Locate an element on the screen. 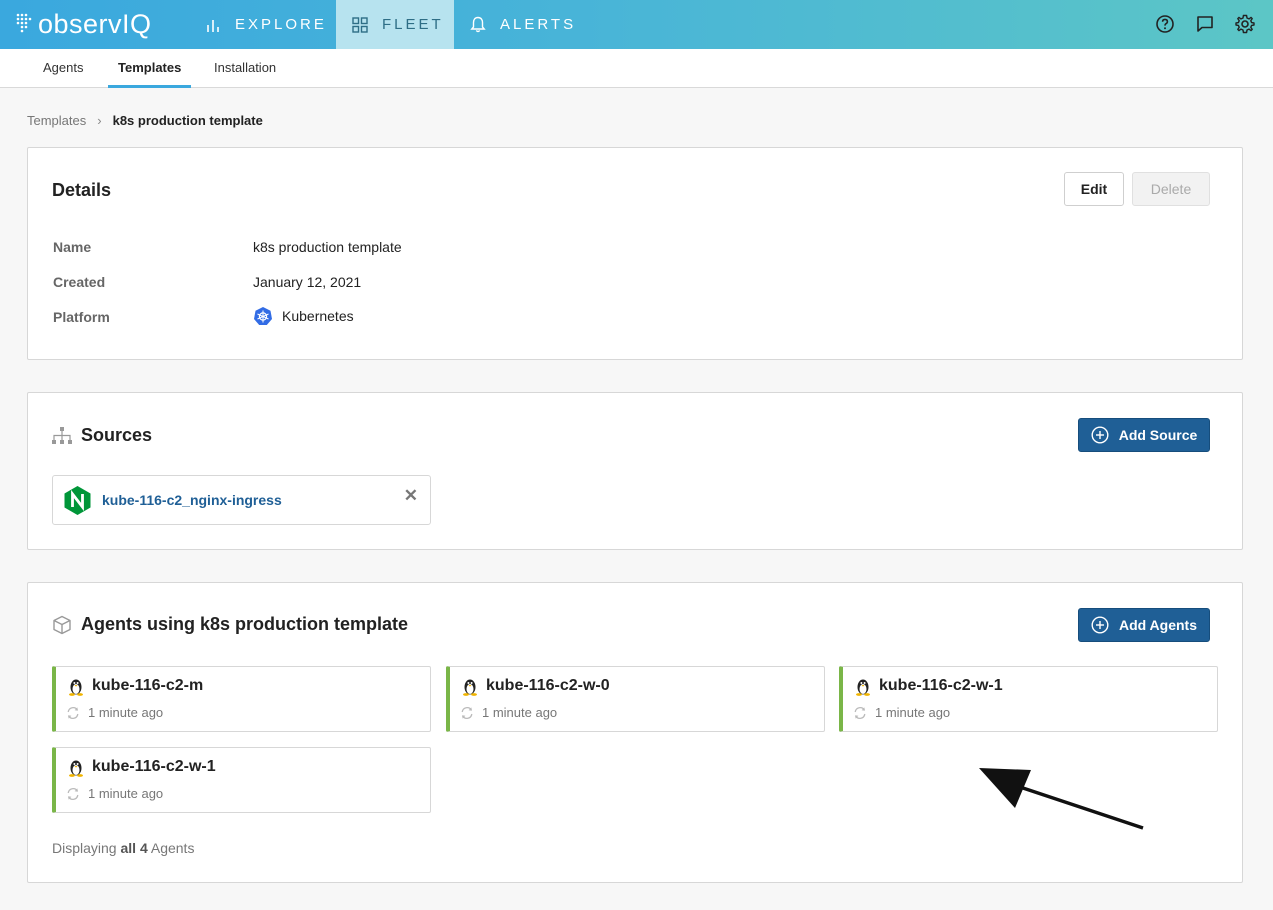 The image size is (1273, 910). nav-alerts: ALERTS is located at coordinates (523, 24).